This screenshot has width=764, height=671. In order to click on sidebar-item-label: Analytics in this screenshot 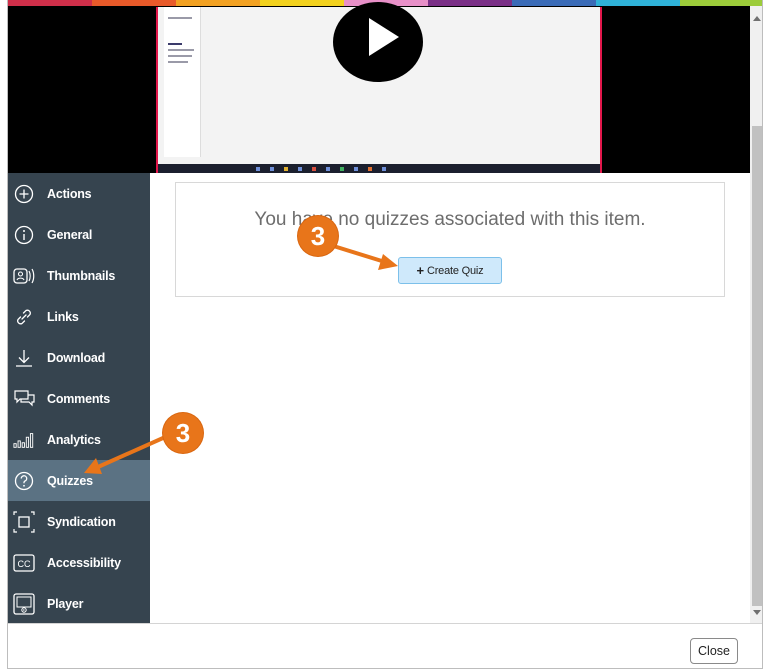, I will do `click(74, 439)`.